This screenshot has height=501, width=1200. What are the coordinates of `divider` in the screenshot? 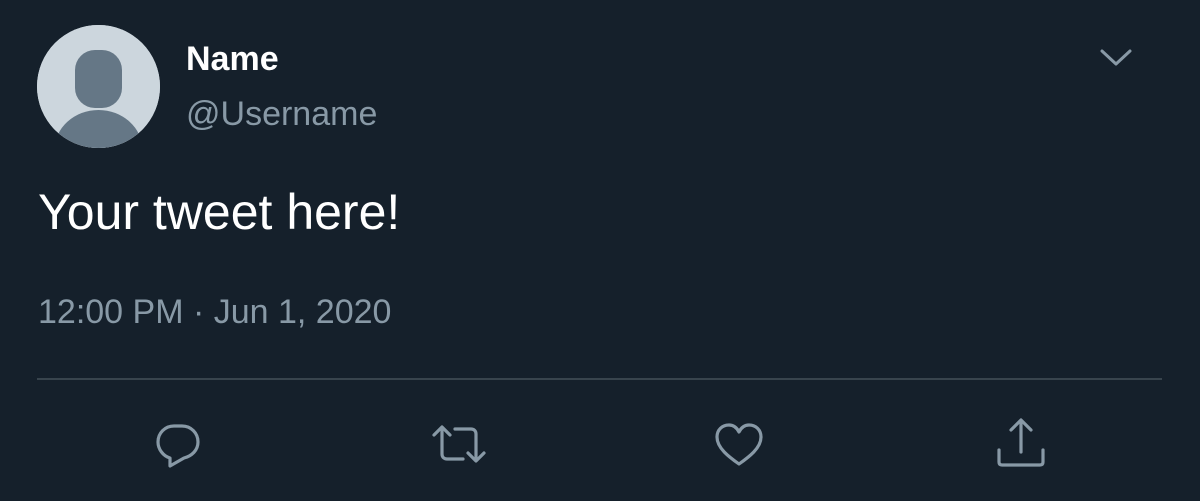 It's located at (599, 379).